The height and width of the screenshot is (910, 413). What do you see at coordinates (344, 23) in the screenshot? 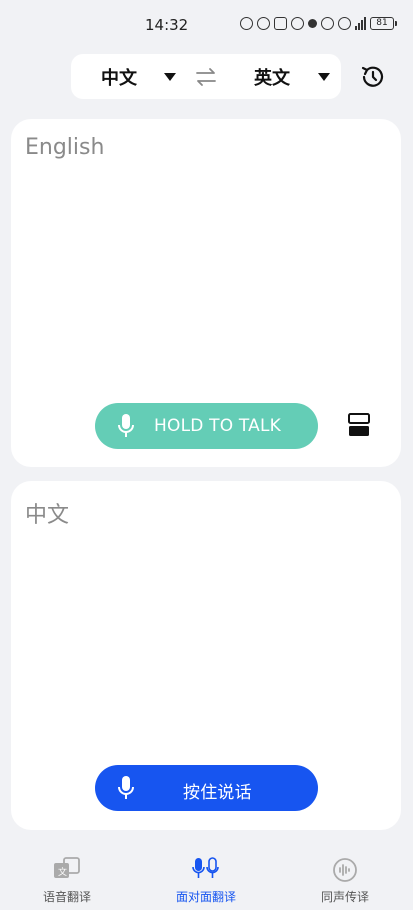
I see `wifi-icon` at bounding box center [344, 23].